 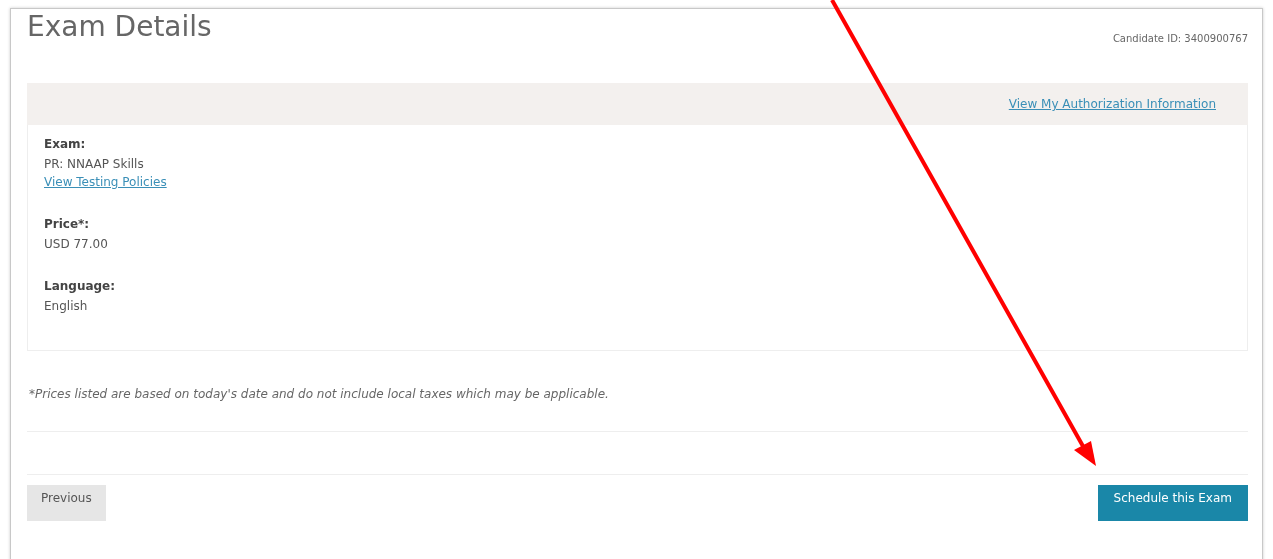 What do you see at coordinates (1172, 503) in the screenshot?
I see `schedule-button: Schedule this Exam` at bounding box center [1172, 503].